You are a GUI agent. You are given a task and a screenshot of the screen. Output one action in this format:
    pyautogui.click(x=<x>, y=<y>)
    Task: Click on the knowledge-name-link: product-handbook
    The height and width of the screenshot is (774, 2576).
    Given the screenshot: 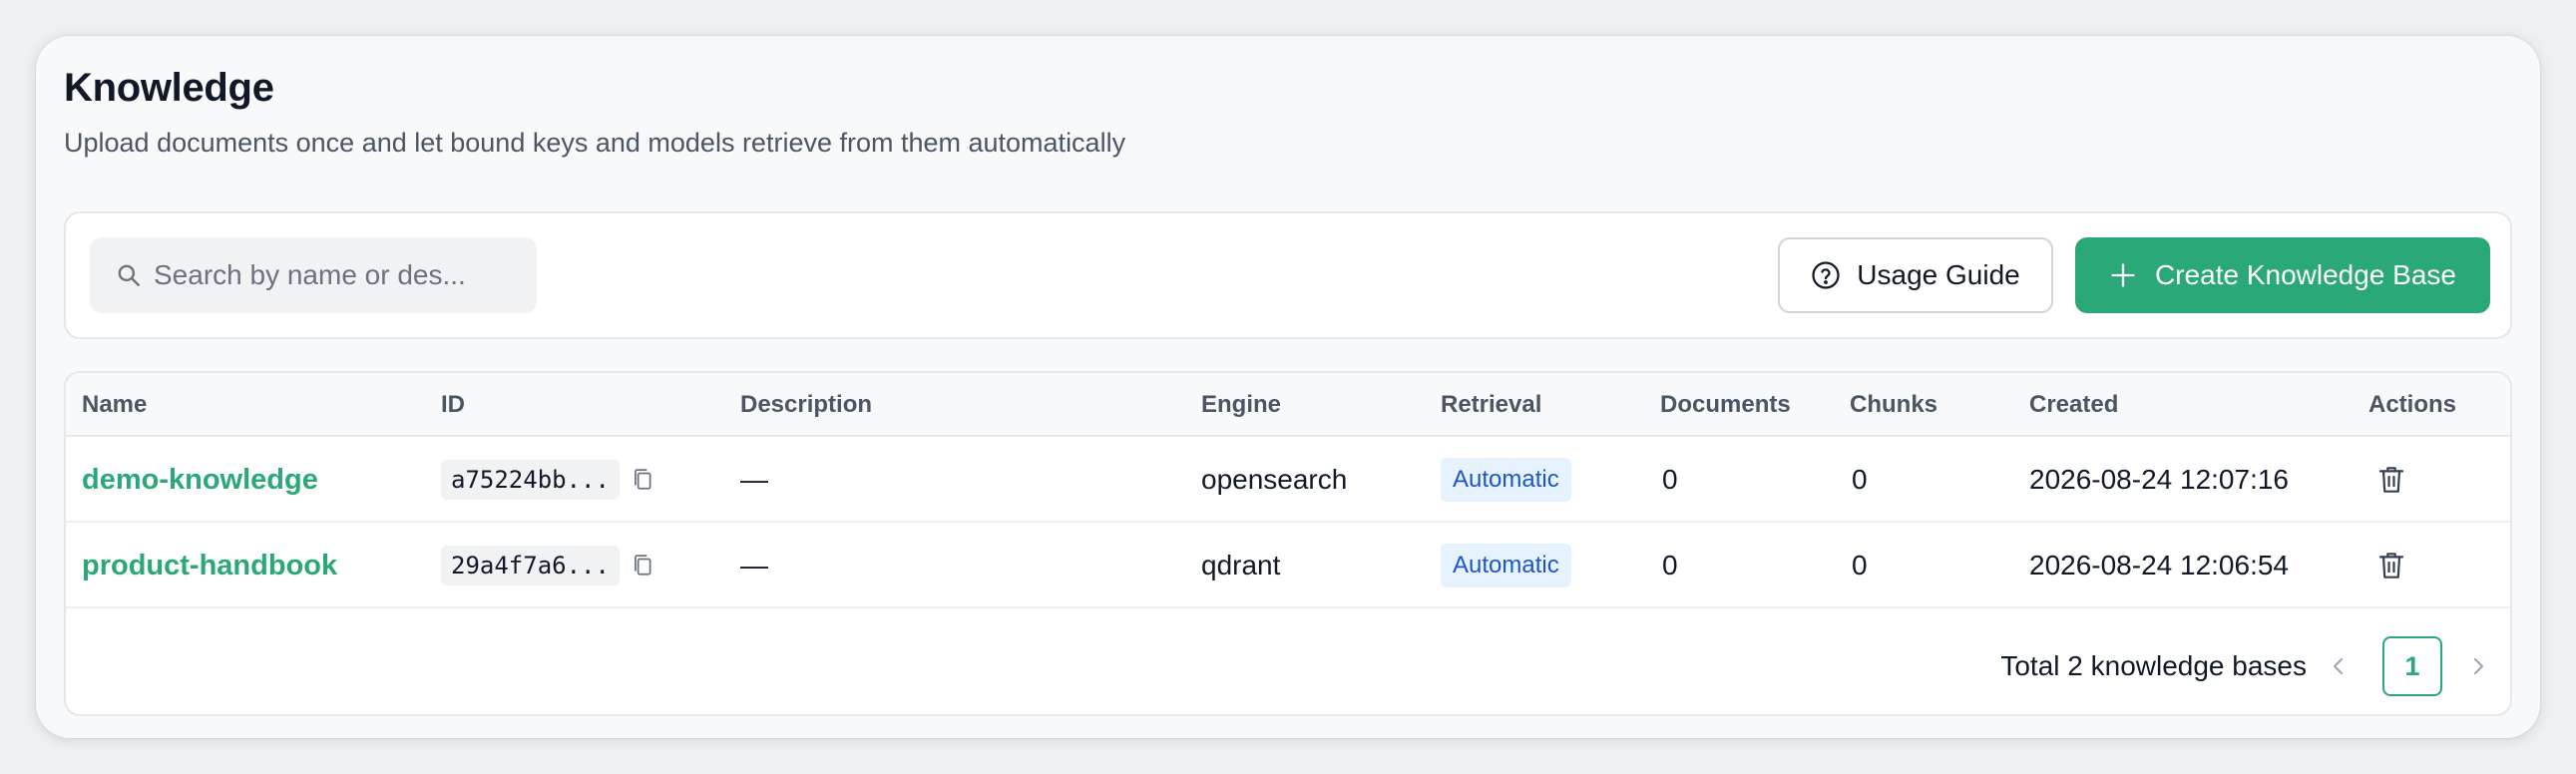 What is the action you would take?
    pyautogui.click(x=209, y=566)
    